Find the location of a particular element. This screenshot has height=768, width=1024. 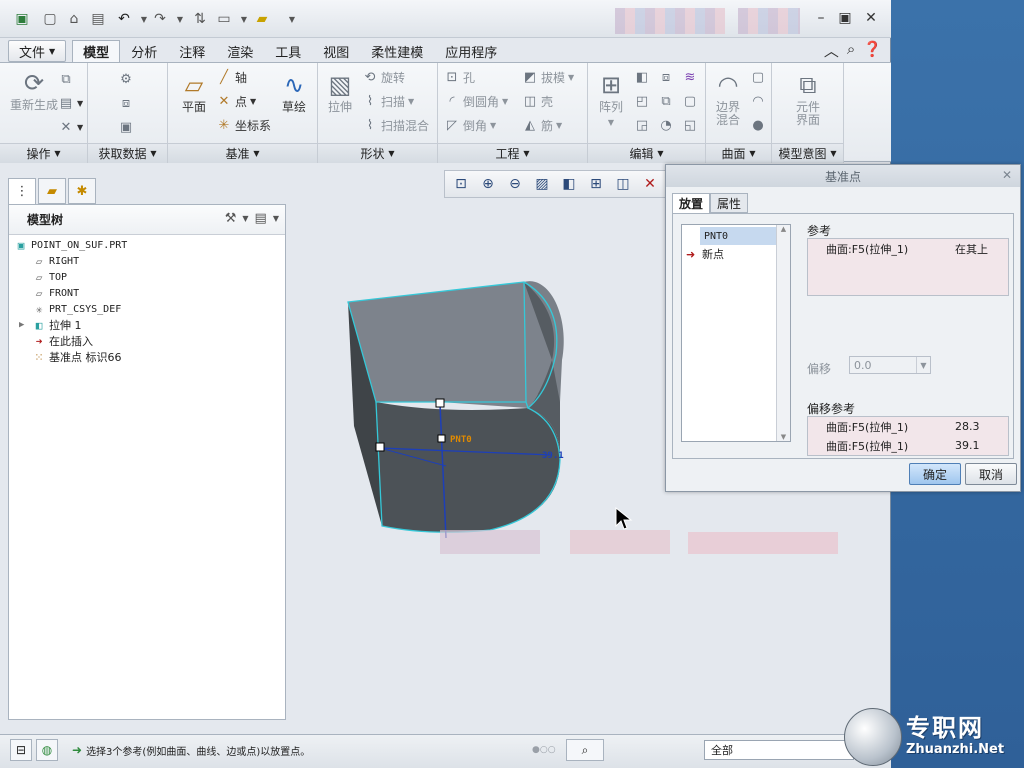

chamfer-button: ◸ 倒角 ▼ is located at coordinates (470, 125).